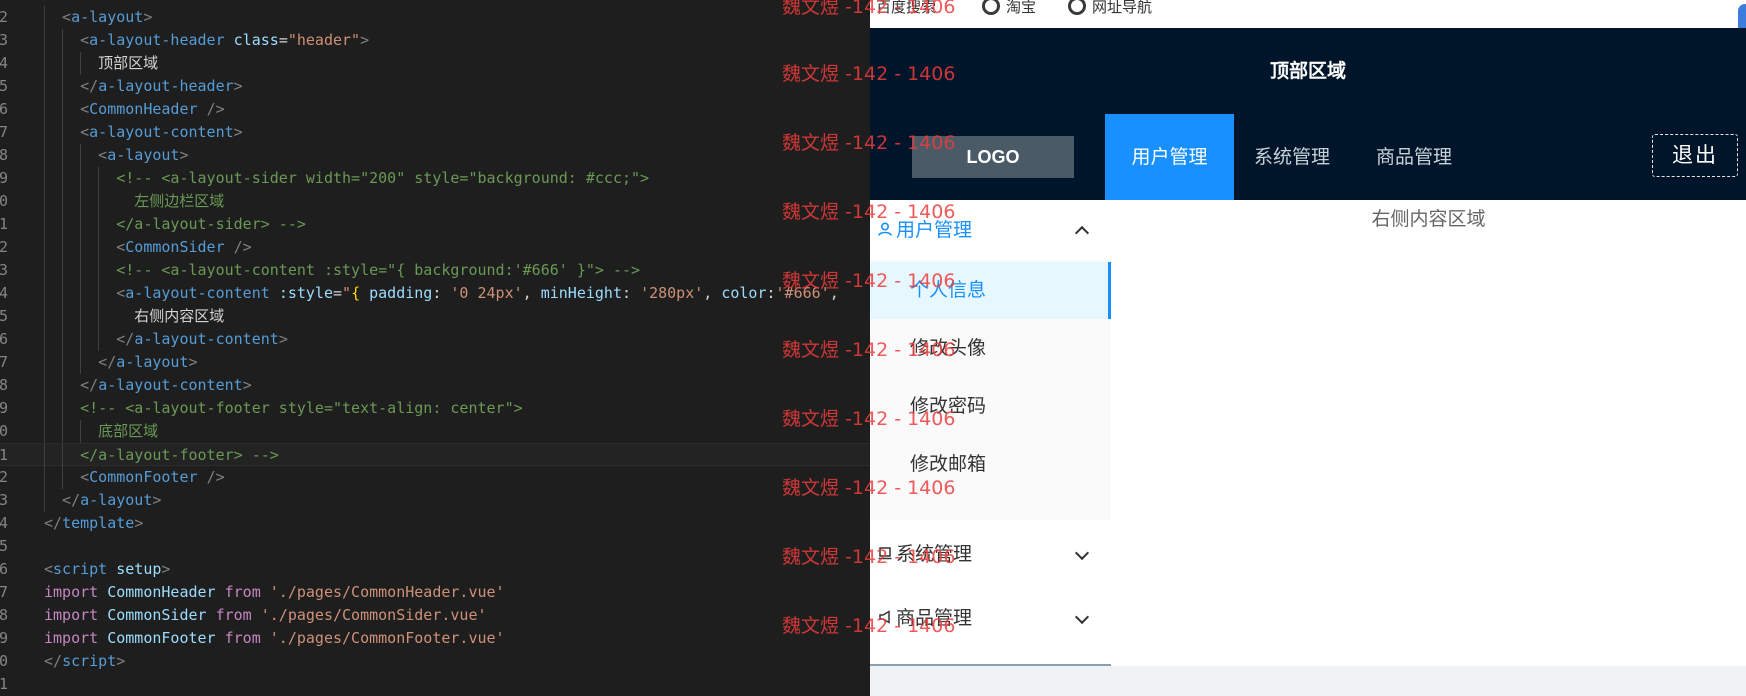 The height and width of the screenshot is (696, 1746). I want to click on code-line: 7 </a-layout>, so click(435, 362).